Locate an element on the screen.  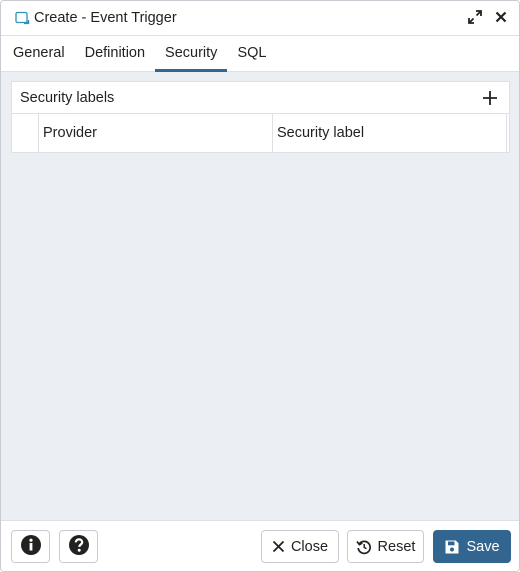
save-button-label: Save is located at coordinates (483, 546).